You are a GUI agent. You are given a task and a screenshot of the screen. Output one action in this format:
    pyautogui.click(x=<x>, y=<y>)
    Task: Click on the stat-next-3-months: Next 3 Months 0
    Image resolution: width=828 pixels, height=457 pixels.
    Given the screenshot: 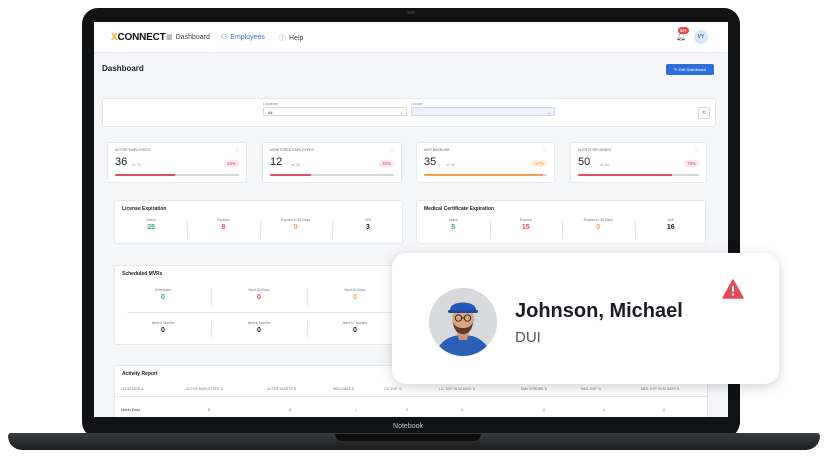 What is the action you would take?
    pyautogui.click(x=163, y=327)
    